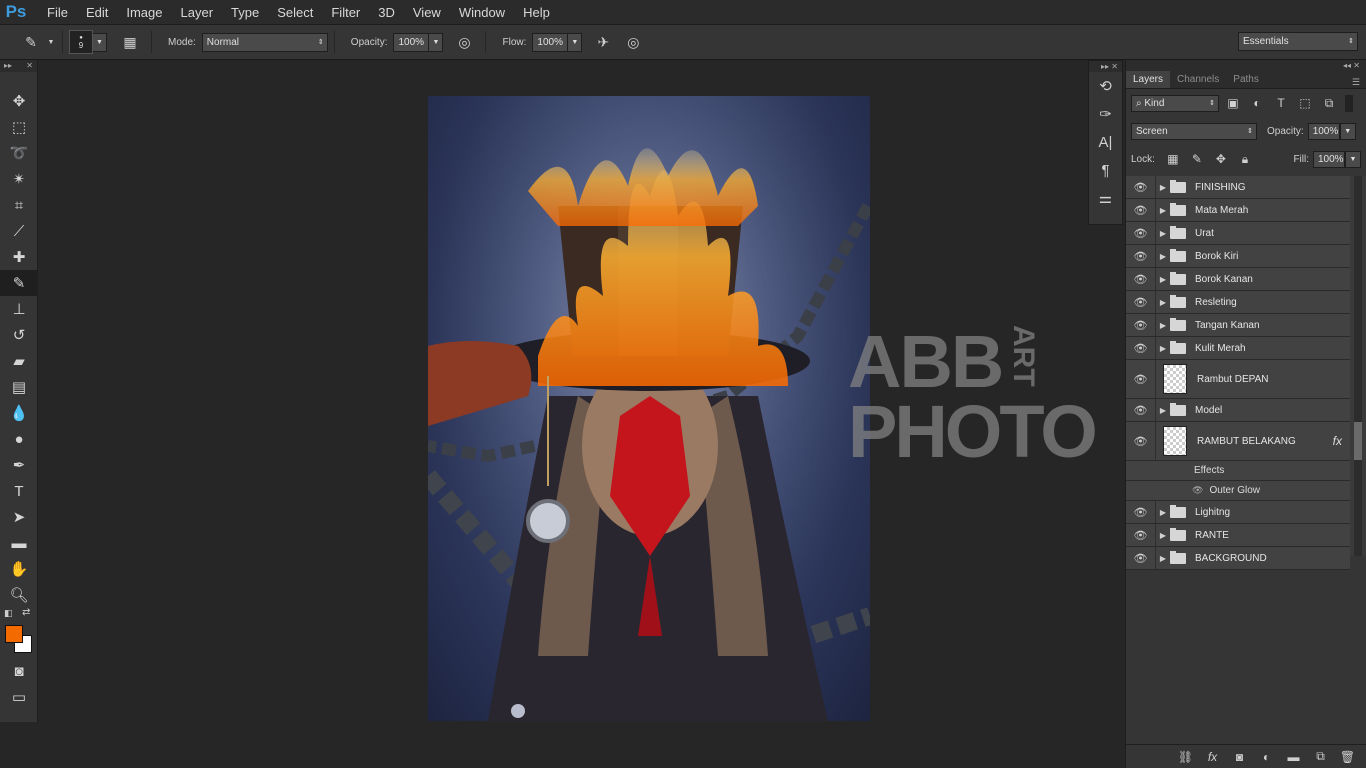  What do you see at coordinates (19, 335) in the screenshot?
I see `history-brush-tool-icon: ↺` at bounding box center [19, 335].